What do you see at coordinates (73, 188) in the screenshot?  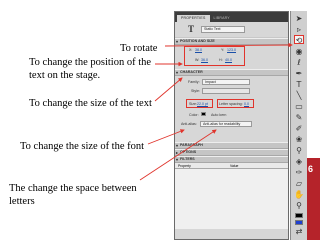 I see `annotation-spacing-line-1: The change the space between` at bounding box center [73, 188].